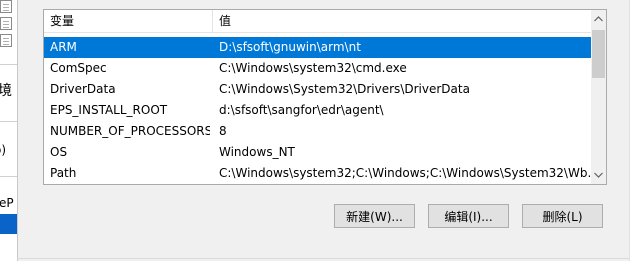  I want to click on list-row: NUMBER_OF_PROCESSORS 8, so click(318, 131).